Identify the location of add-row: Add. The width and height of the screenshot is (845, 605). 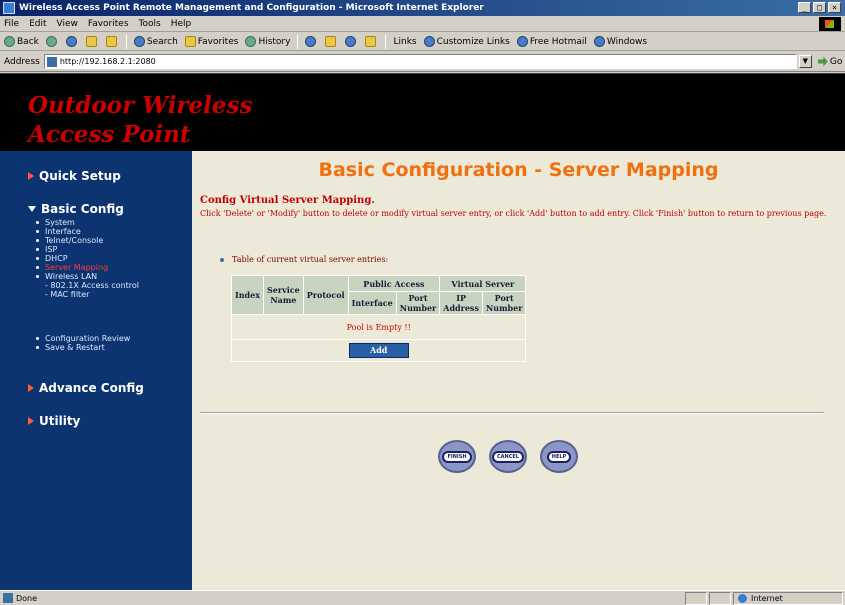
(378, 350).